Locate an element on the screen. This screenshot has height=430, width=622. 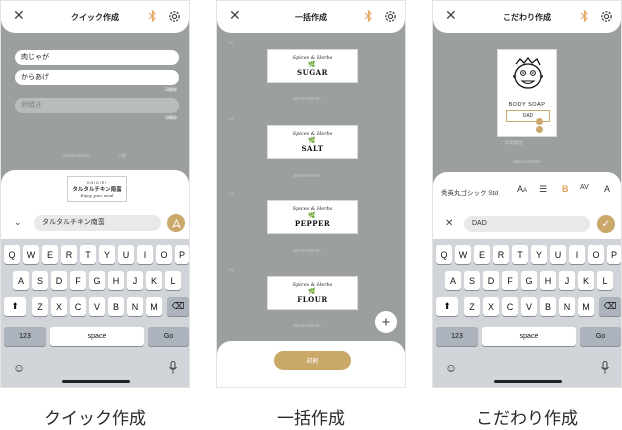
font-size-icon: AA is located at coordinates (522, 189).